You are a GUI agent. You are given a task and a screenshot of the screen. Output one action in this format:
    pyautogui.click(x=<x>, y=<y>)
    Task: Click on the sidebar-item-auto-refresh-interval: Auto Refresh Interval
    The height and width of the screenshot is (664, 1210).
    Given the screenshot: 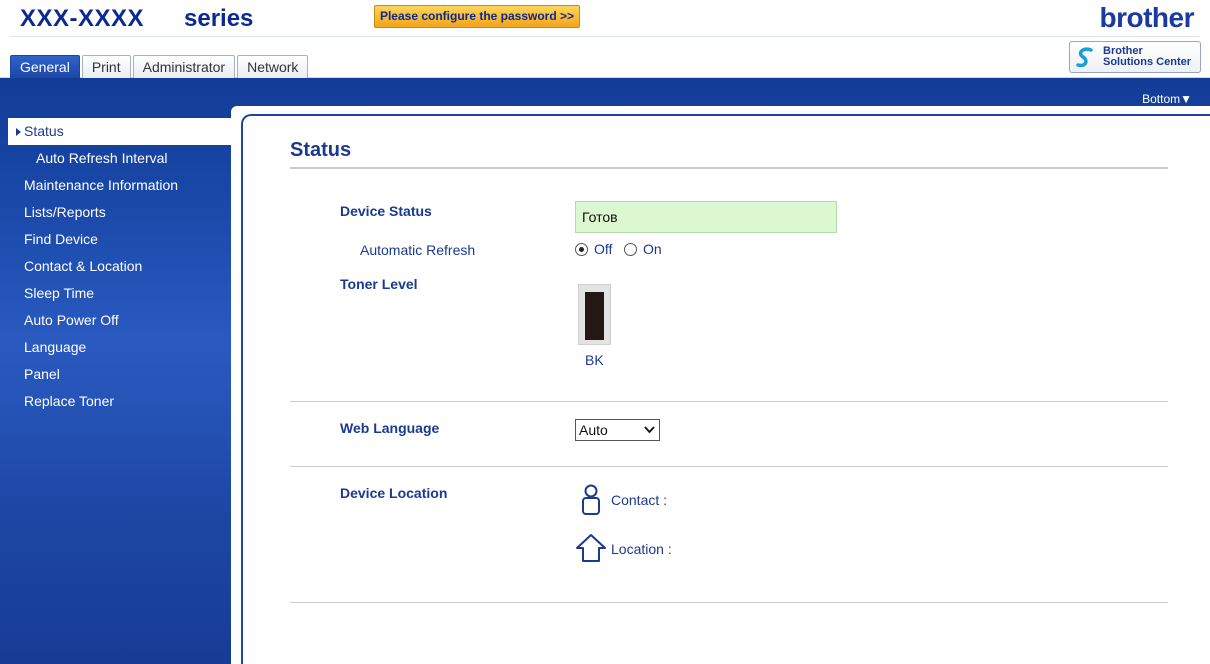 What is the action you would take?
    pyautogui.click(x=115, y=158)
    